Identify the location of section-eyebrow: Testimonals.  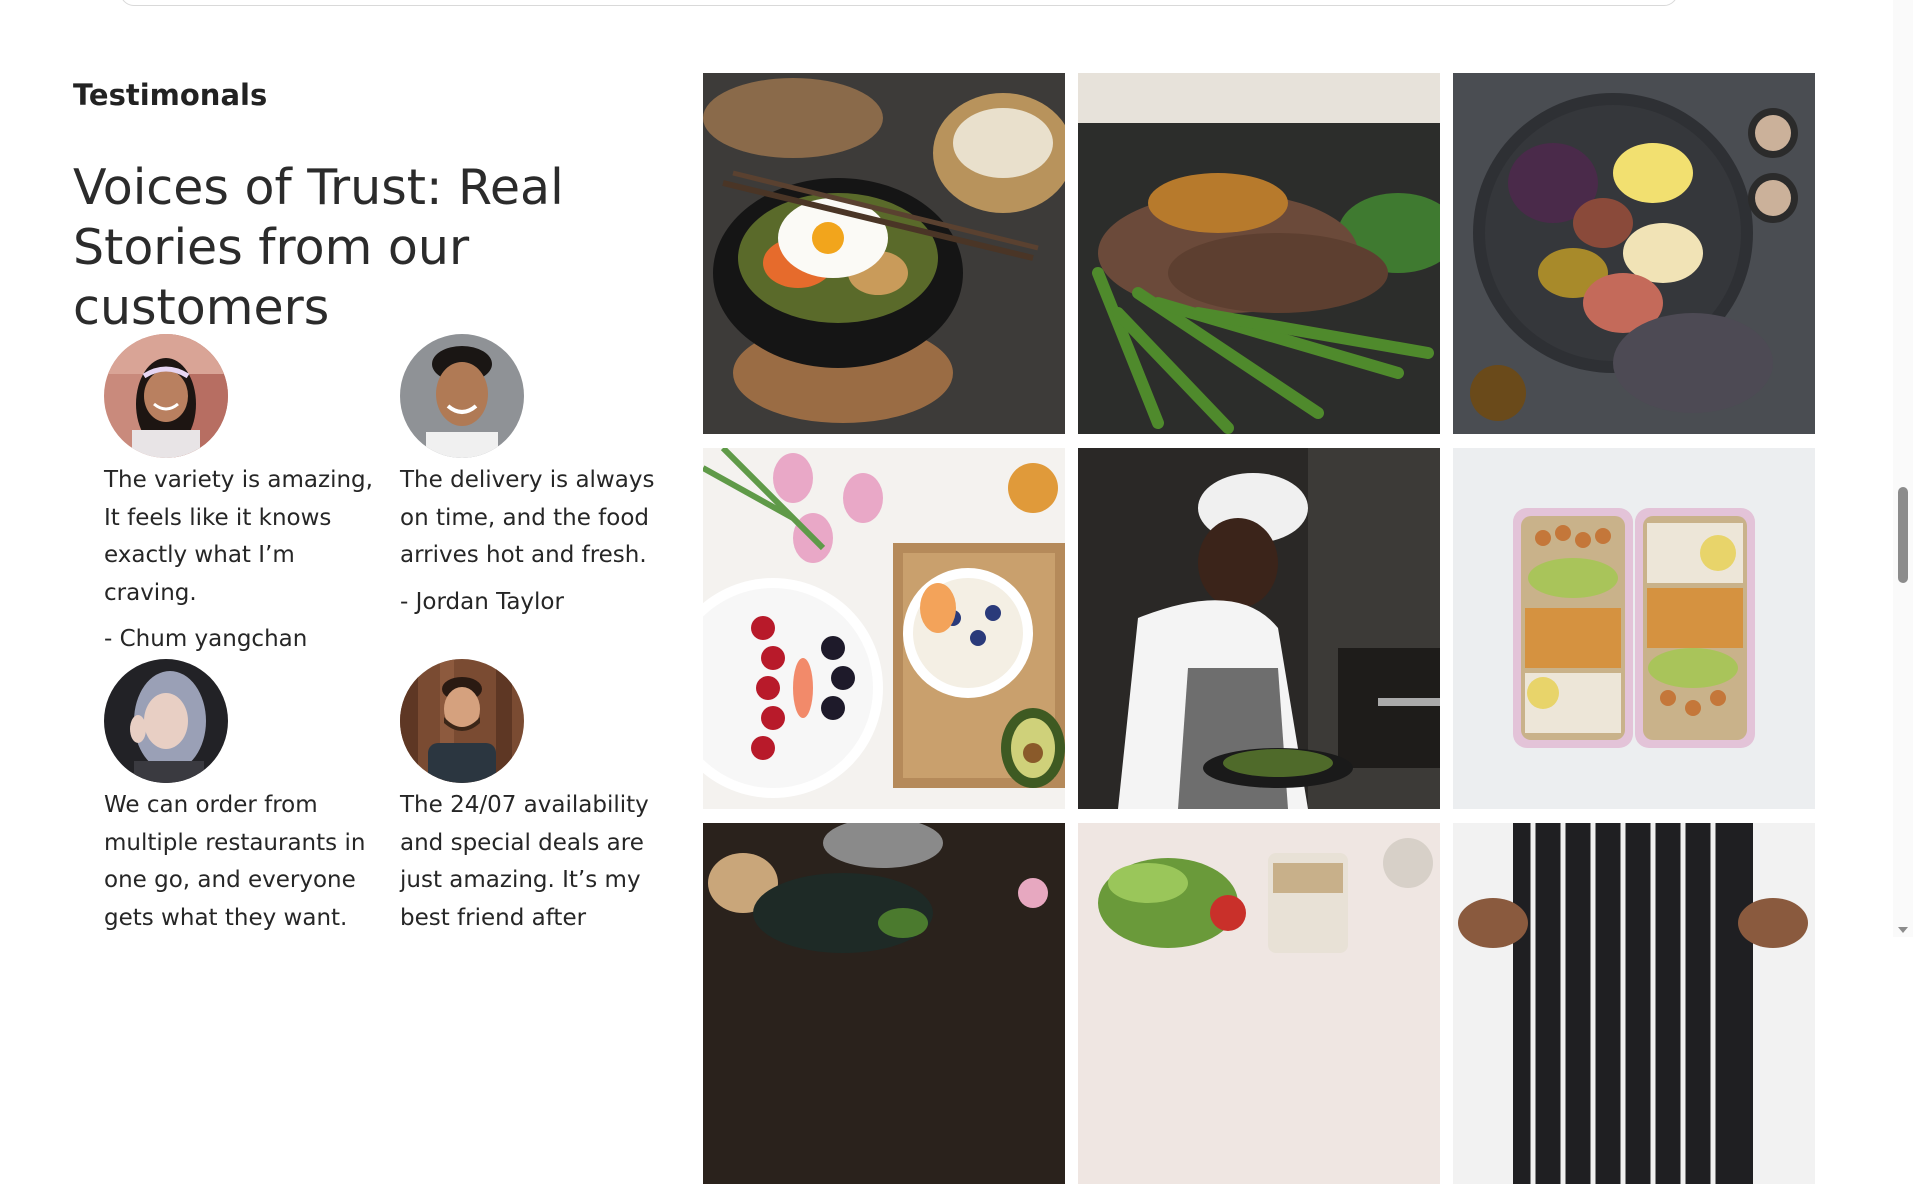
(170, 95).